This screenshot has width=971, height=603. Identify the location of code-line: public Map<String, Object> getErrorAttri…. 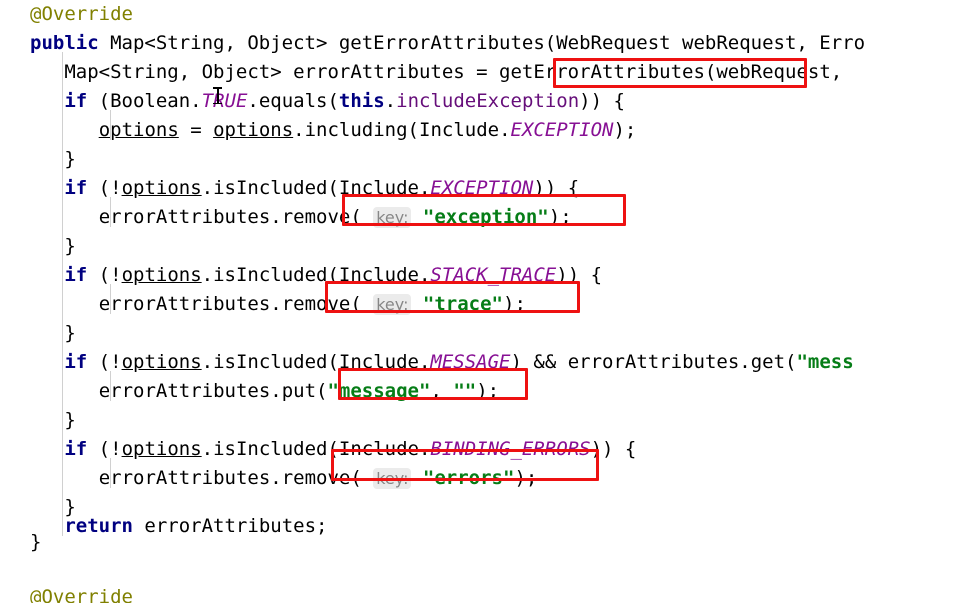
(447, 43).